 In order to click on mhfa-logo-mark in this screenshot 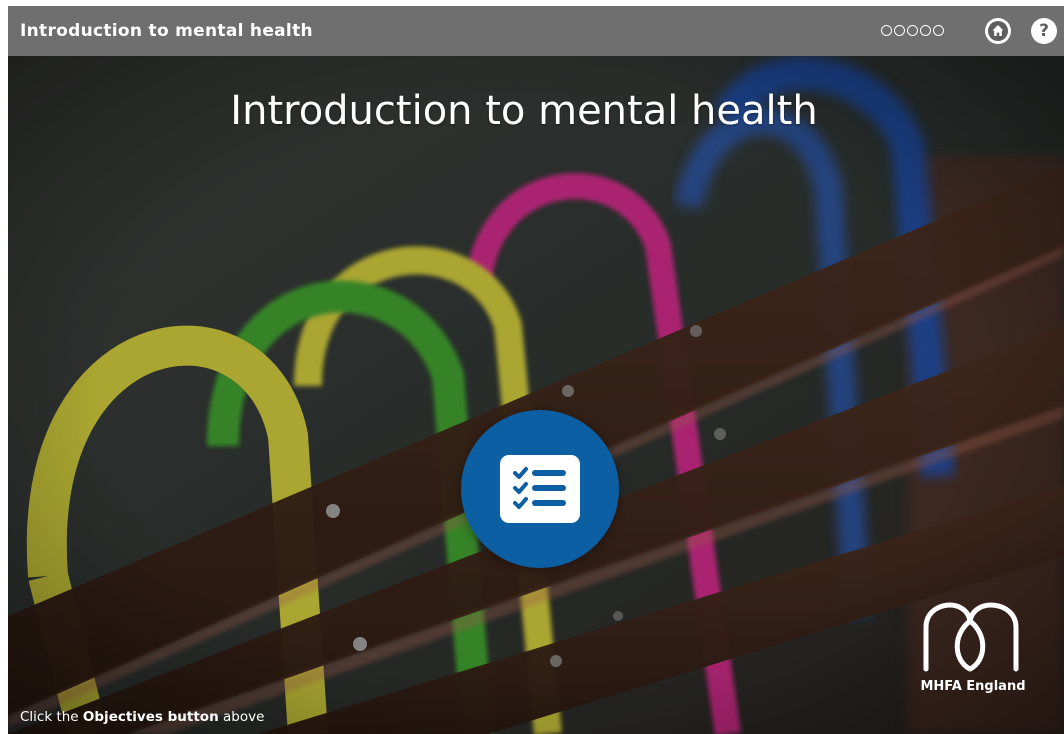, I will do `click(971, 637)`.